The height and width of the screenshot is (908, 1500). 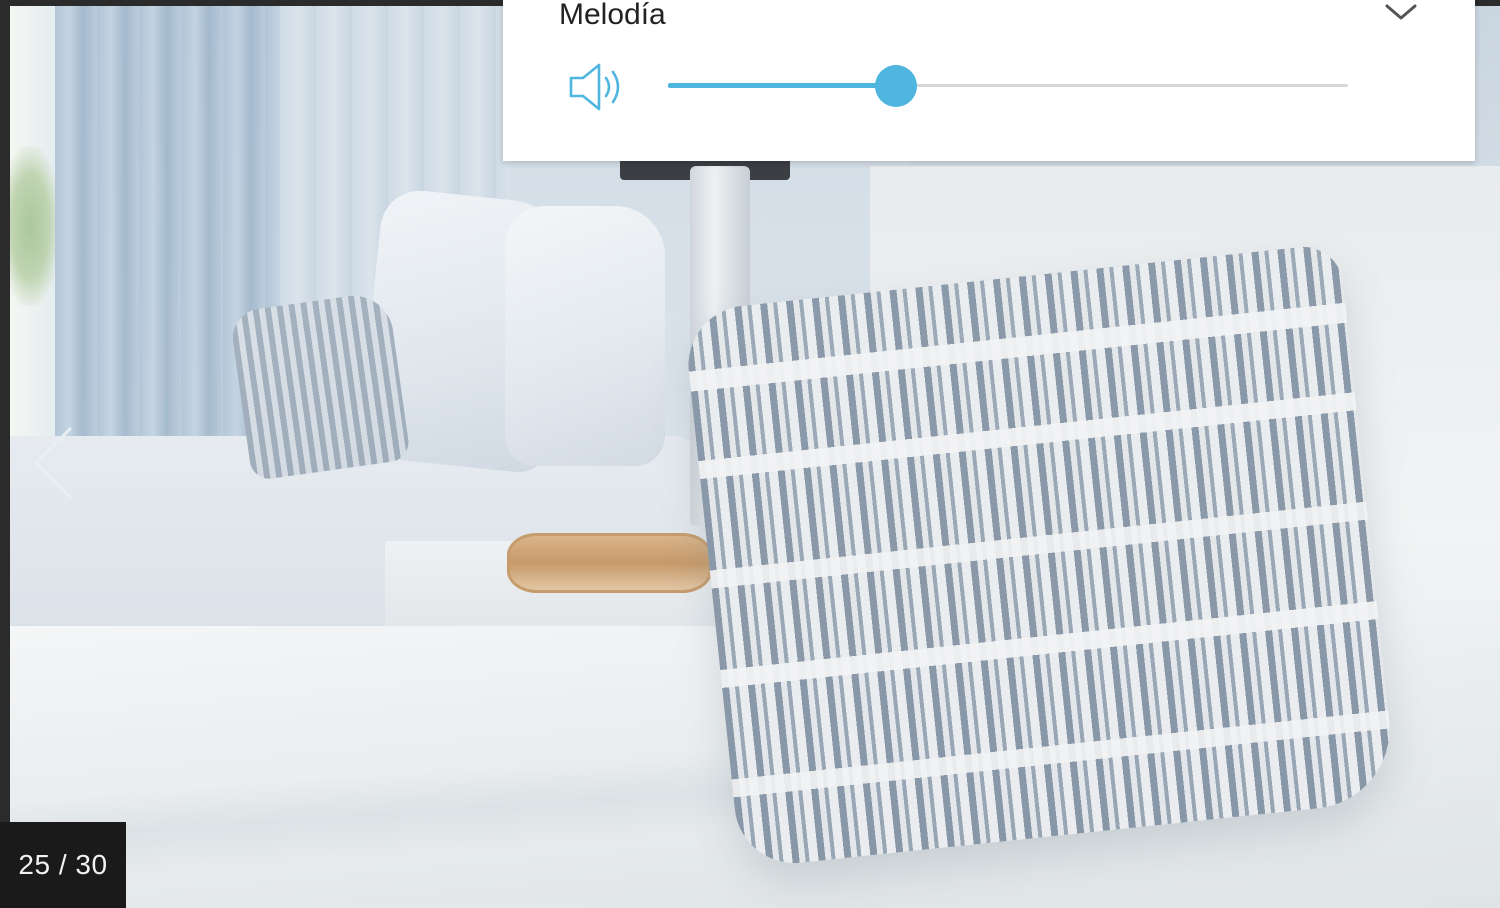 I want to click on photo-counter-text: 25 / 30, so click(x=63, y=864).